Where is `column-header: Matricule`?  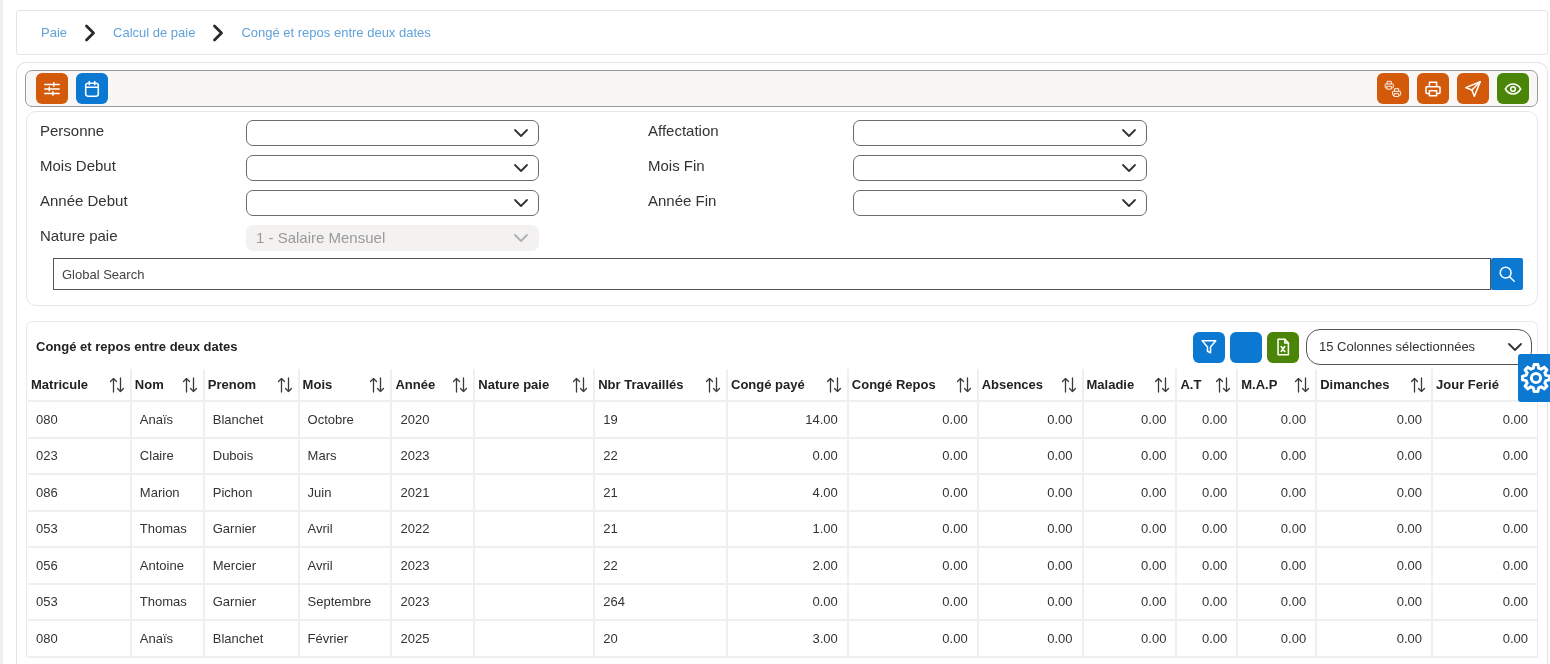 column-header: Matricule is located at coordinates (60, 384).